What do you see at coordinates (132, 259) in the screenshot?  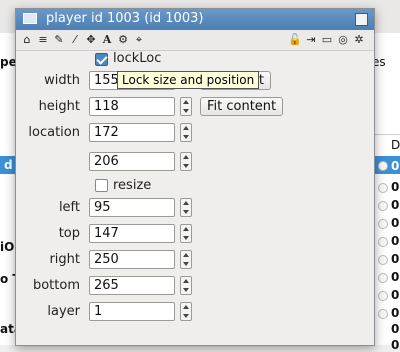 I see `right-field: 250` at bounding box center [132, 259].